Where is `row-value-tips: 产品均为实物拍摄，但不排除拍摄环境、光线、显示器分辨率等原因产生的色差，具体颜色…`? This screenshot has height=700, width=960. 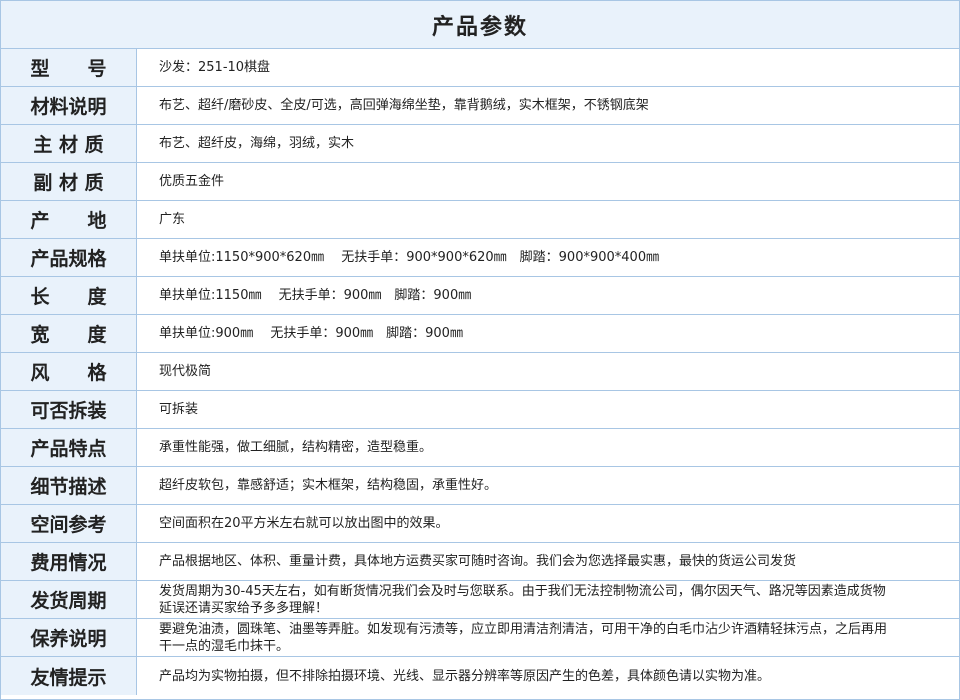
row-value-tips: 产品均为实物拍摄，但不排除拍摄环境、光线、显示器分辨率等原因产生的色差，具体颜色… is located at coordinates (465, 676).